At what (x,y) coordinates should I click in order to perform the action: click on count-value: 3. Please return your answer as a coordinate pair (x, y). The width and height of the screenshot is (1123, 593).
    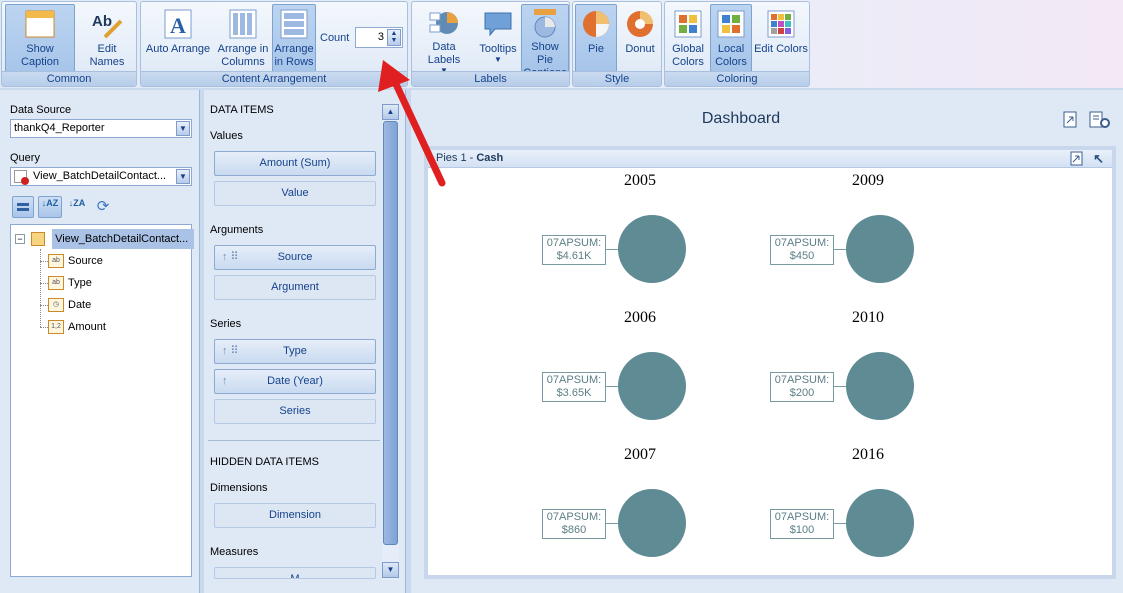
    Looking at the image, I should click on (380, 37).